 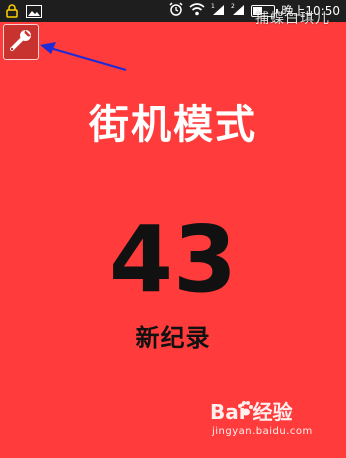 I want to click on alarm-icon, so click(x=176, y=10).